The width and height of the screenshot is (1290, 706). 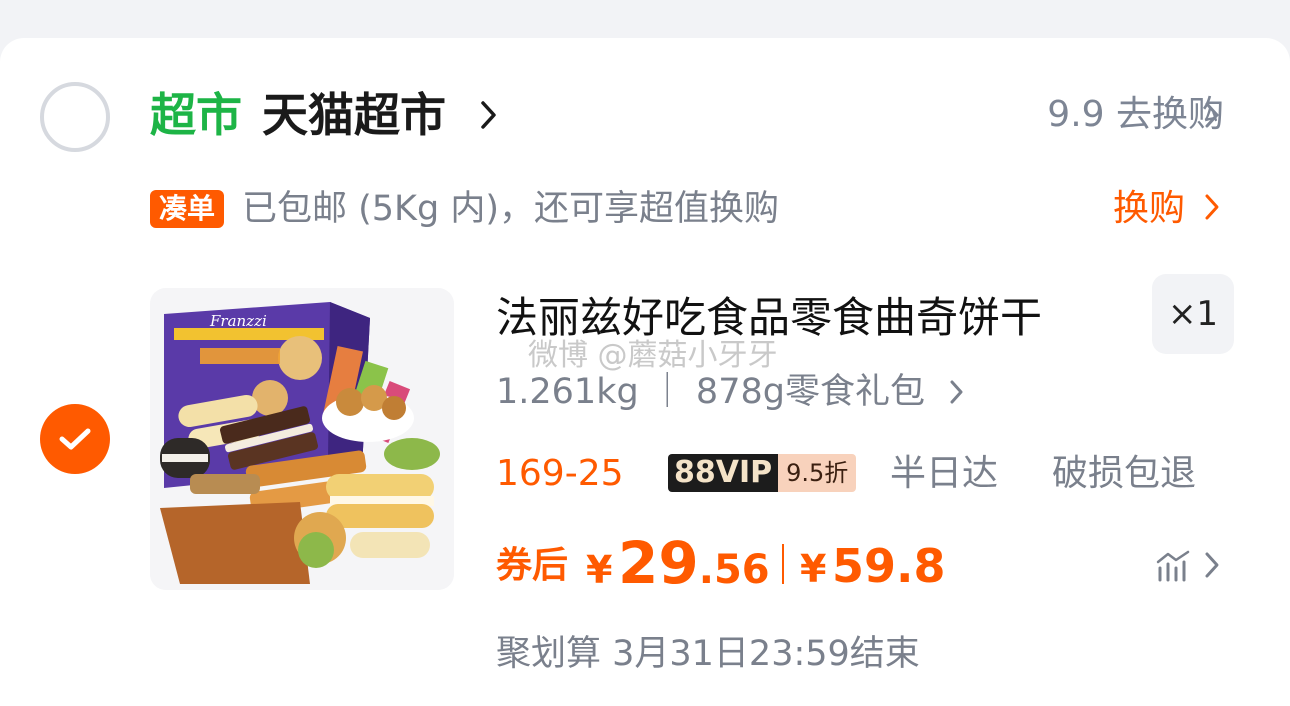 I want to click on original-price: ¥ 59.8, so click(x=873, y=571).